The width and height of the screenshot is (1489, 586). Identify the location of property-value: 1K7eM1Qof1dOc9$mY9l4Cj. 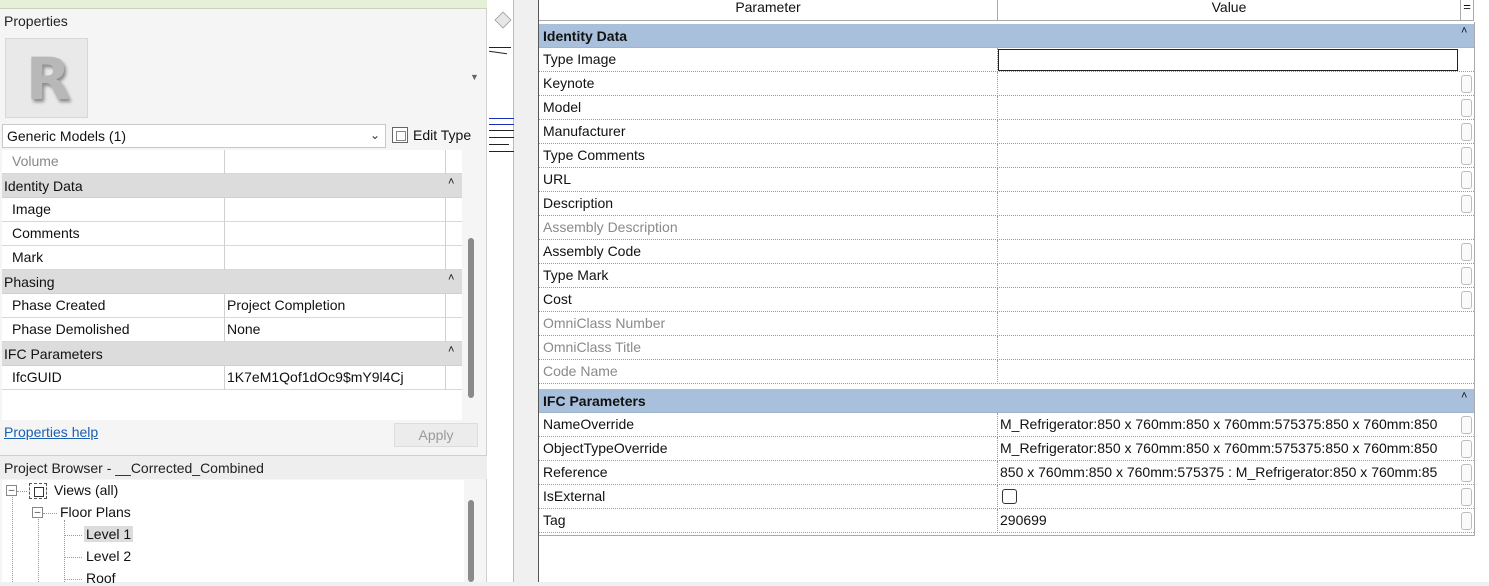
(315, 377).